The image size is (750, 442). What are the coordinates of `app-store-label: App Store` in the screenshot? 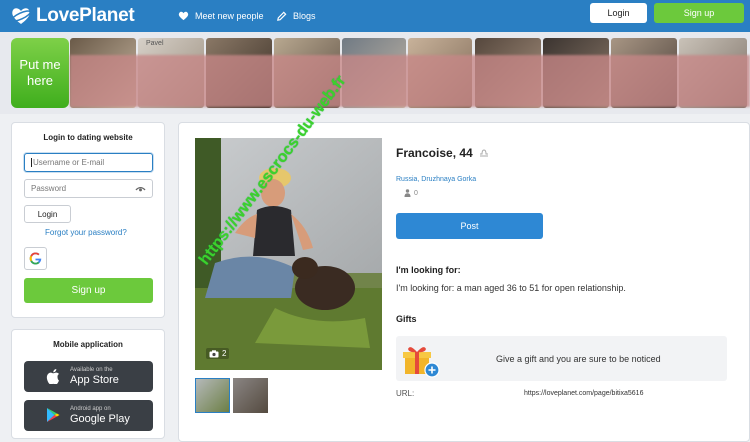 It's located at (94, 380).